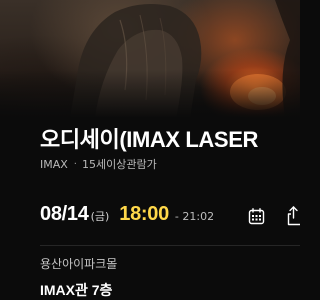  What do you see at coordinates (194, 216) in the screenshot?
I see `show-end-time: - 21:02` at bounding box center [194, 216].